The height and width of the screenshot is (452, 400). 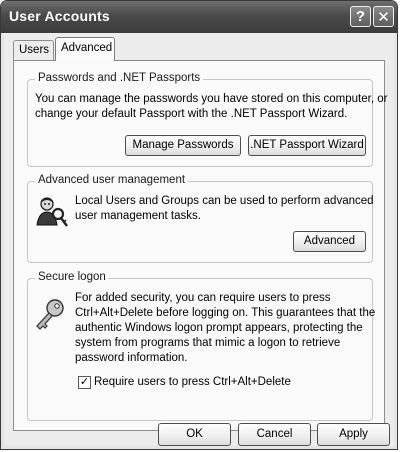 I want to click on cancel-button: Cancel, so click(x=274, y=434).